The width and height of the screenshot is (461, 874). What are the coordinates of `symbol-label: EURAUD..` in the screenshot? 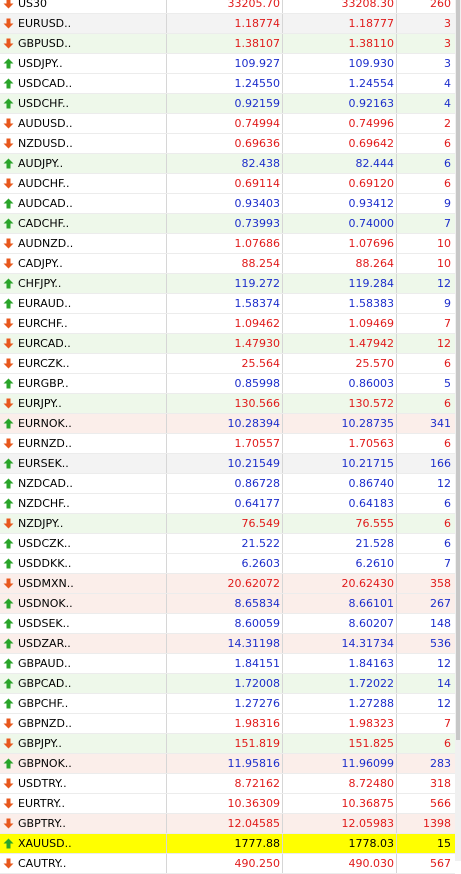 It's located at (45, 303).